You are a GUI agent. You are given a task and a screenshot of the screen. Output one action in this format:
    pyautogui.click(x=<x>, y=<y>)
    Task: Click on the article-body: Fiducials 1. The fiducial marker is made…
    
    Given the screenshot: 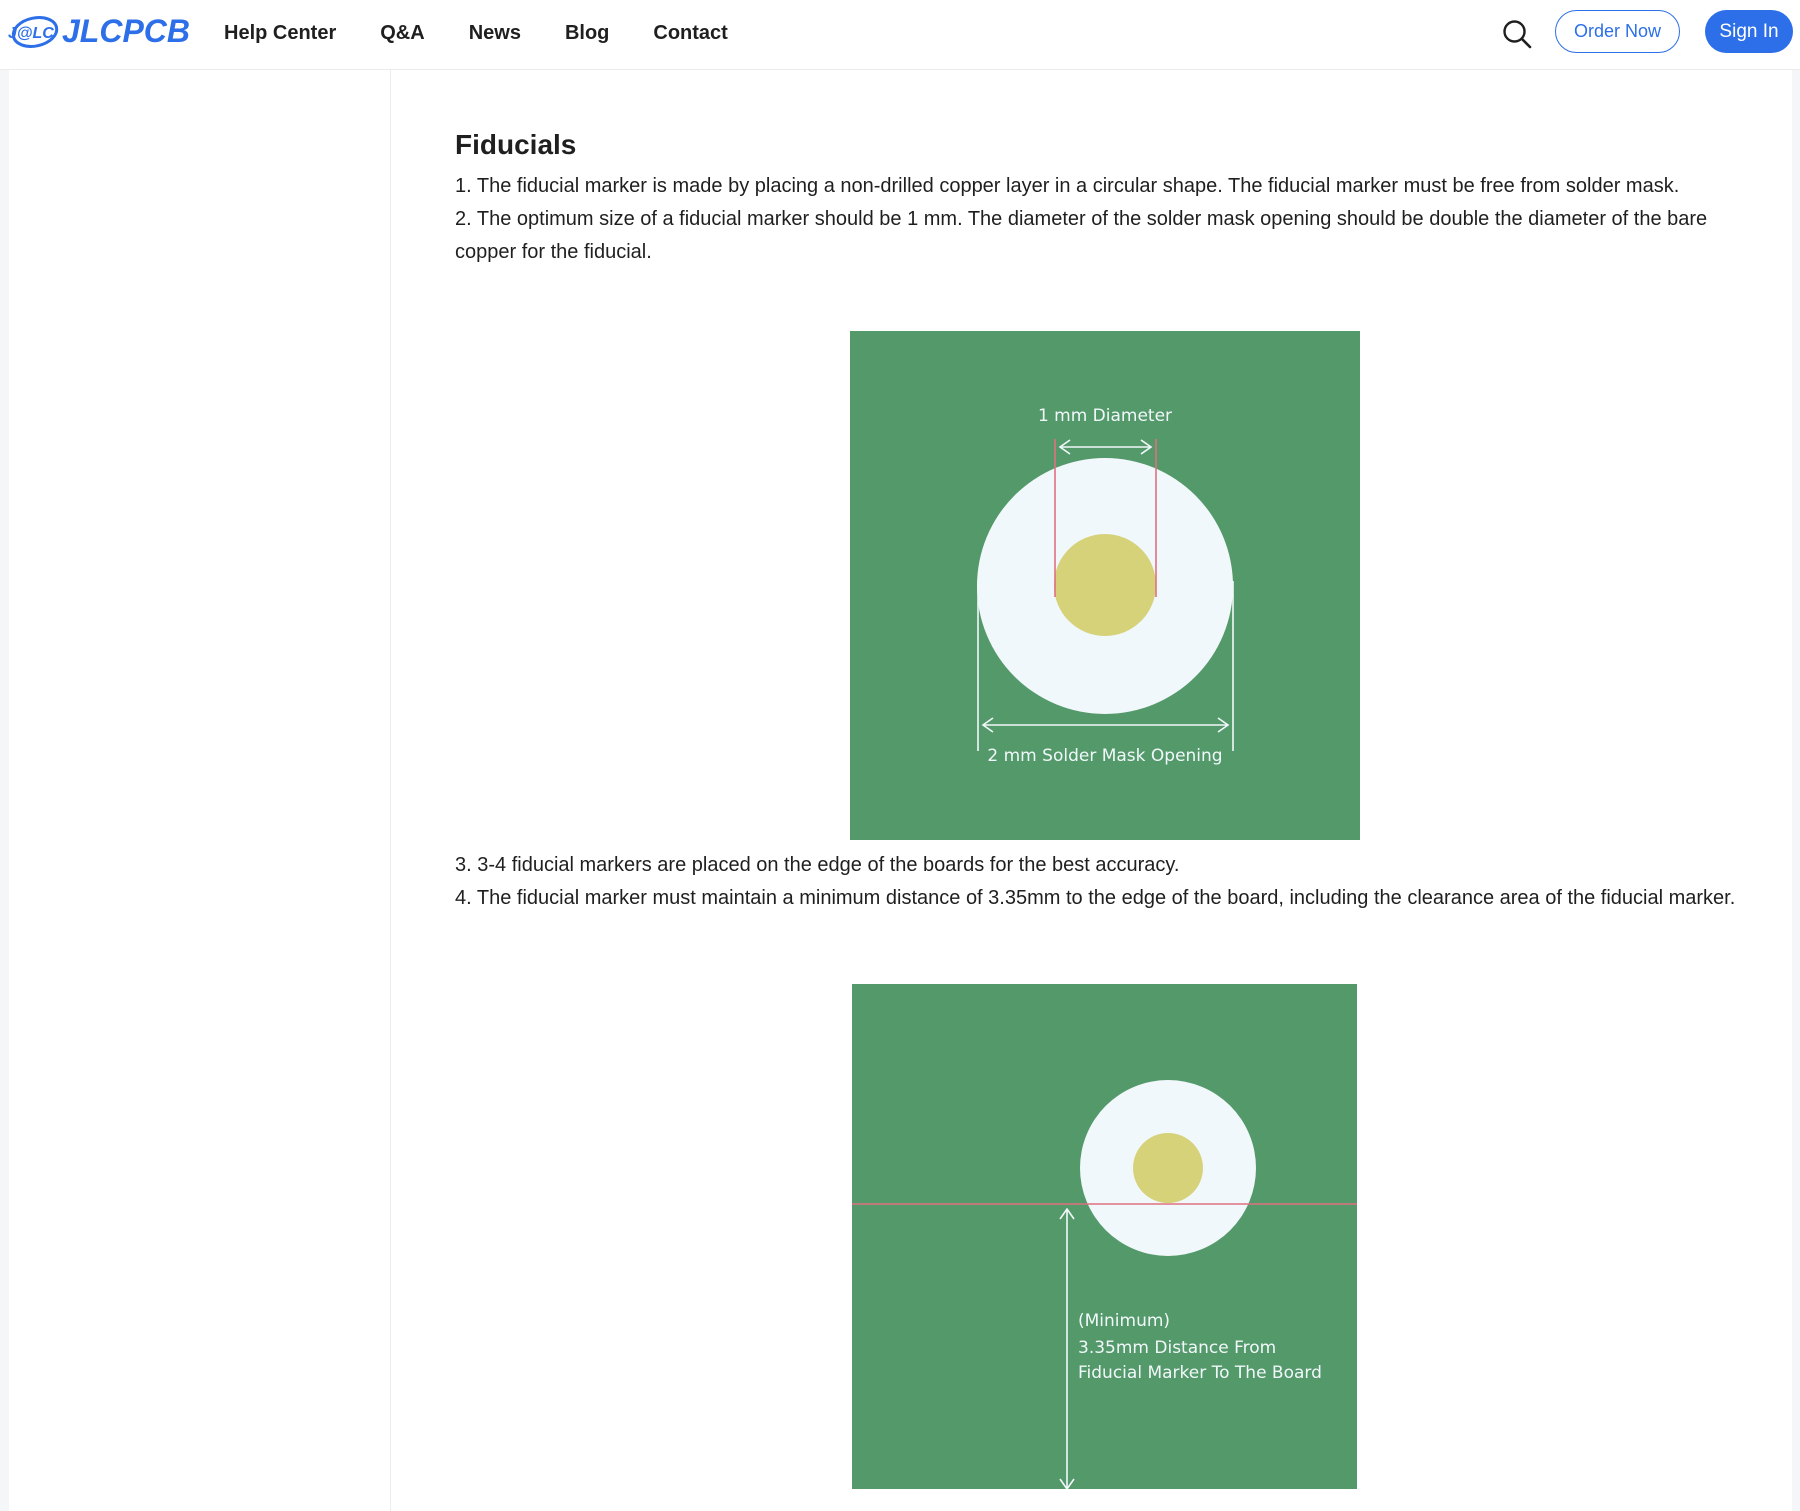 What is the action you would take?
    pyautogui.click(x=1110, y=194)
    